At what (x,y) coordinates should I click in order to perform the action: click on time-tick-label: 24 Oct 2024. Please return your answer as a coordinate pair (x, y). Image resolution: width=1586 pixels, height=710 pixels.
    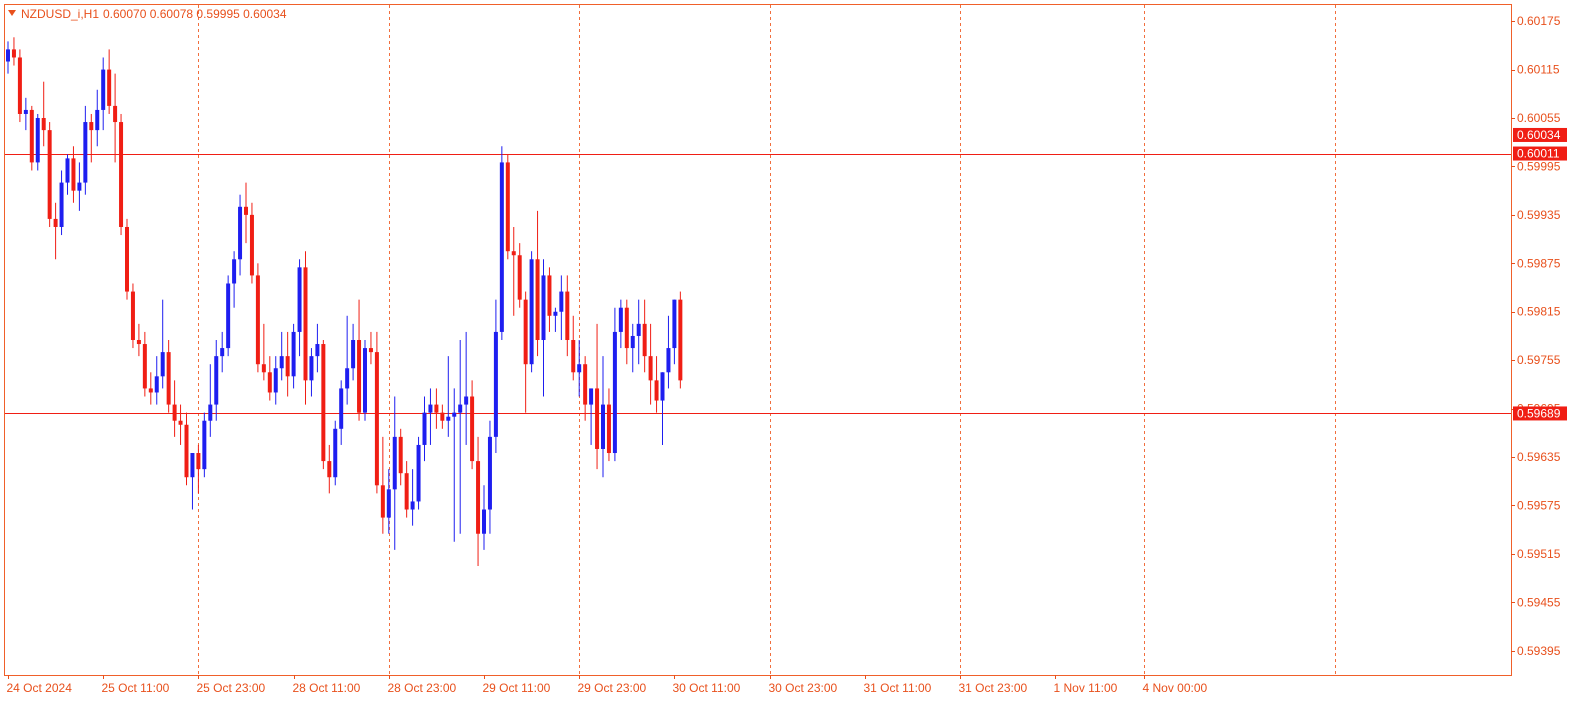
    Looking at the image, I should click on (40, 688).